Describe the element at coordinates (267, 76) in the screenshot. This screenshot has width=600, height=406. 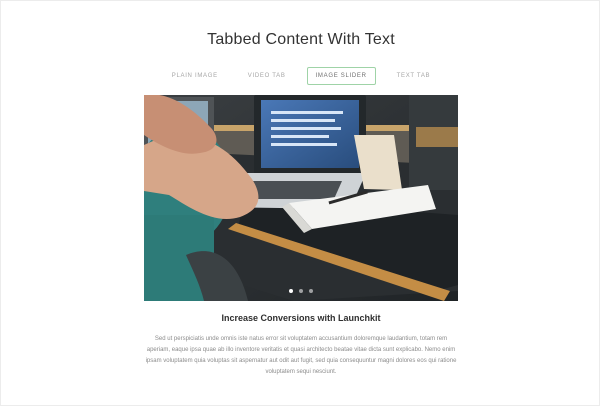
I see `tab-video: VIDEO TAB` at that location.